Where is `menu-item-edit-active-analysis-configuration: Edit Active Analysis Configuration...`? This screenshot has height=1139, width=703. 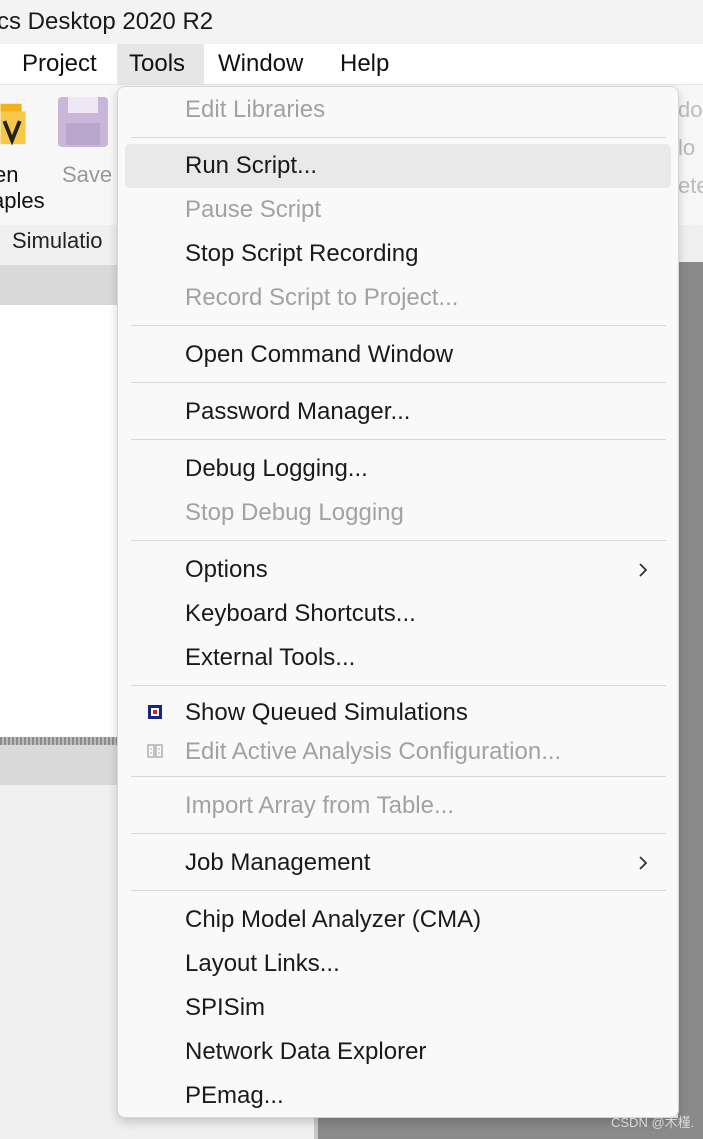
menu-item-edit-active-analysis-configuration: Edit Active Analysis Configuration... is located at coordinates (398, 752).